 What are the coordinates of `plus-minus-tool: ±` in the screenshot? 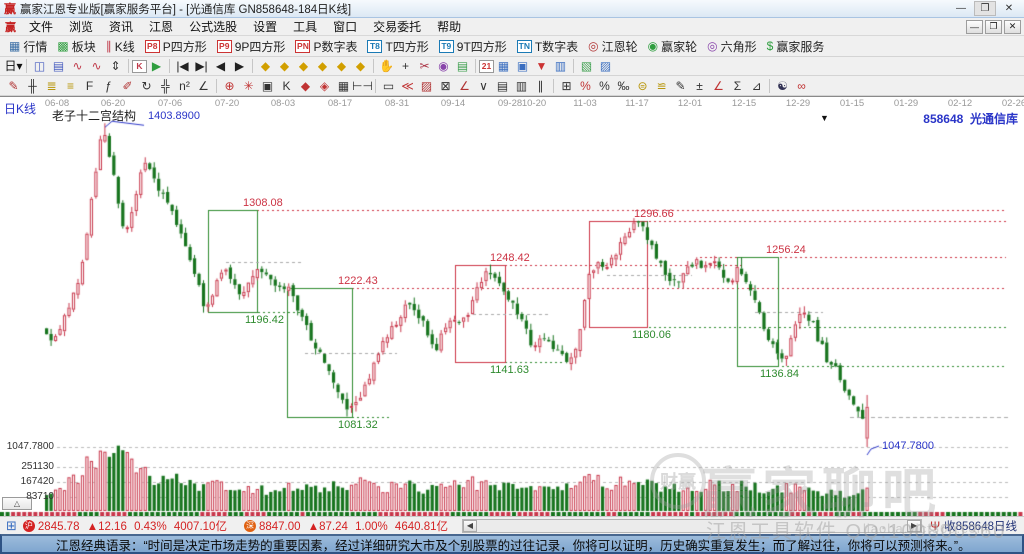 It's located at (699, 85).